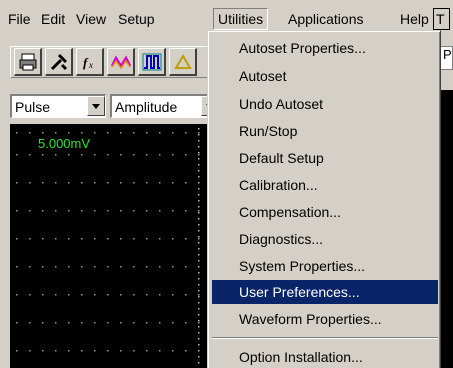 Image resolution: width=453 pixels, height=368 pixels. What do you see at coordinates (325, 338) in the screenshot?
I see `menu-separator` at bounding box center [325, 338].